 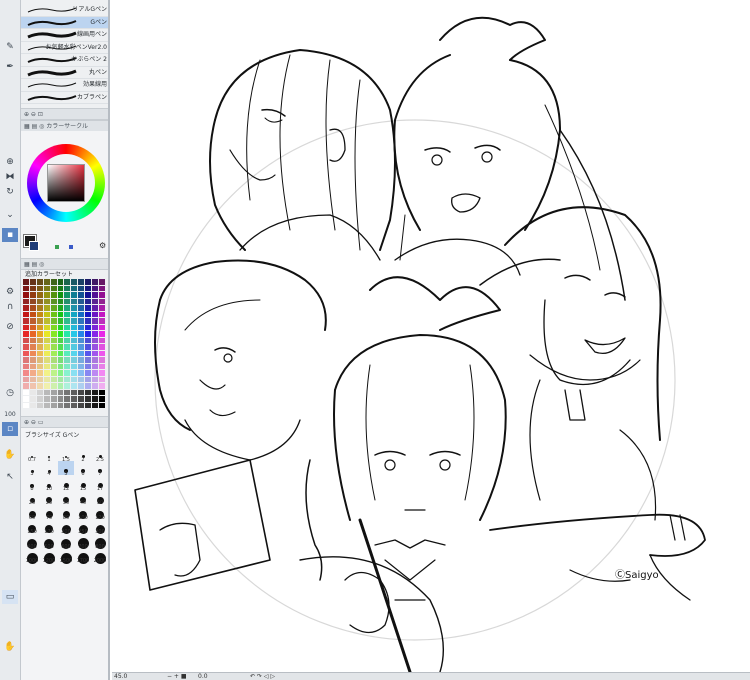 I want to click on brush-tool-icon: ✒, so click(x=10, y=67).